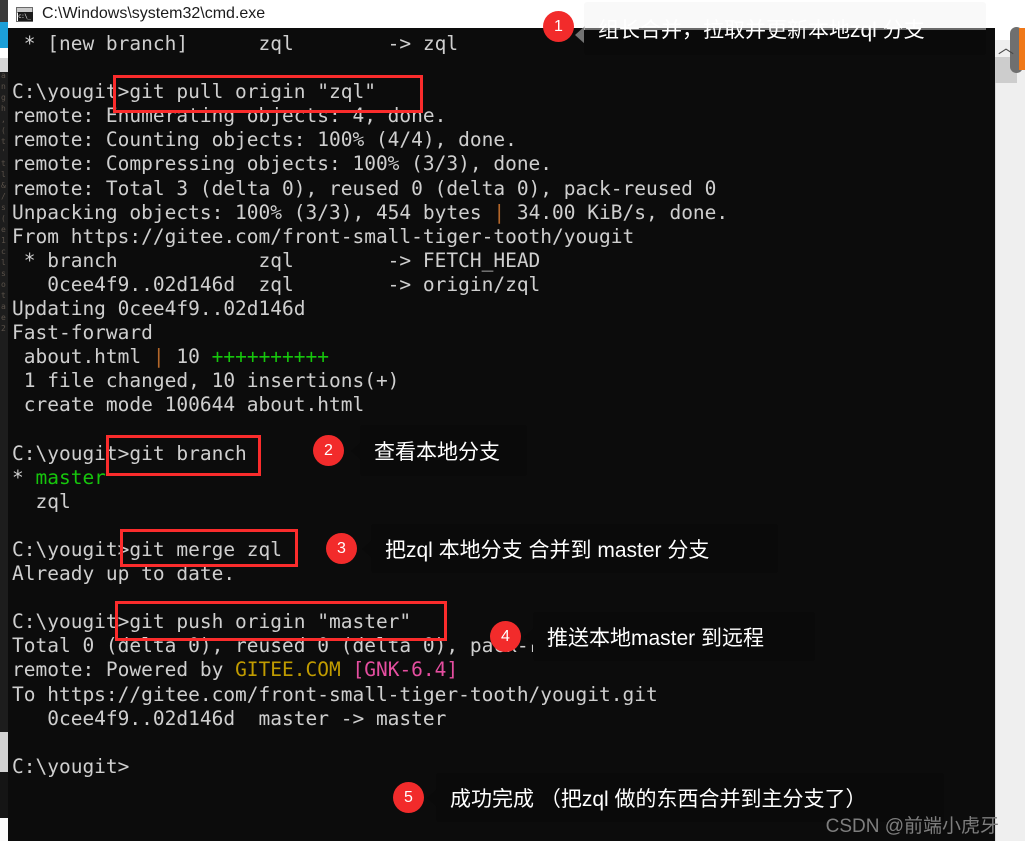  I want to click on terminal-text: C:\yougit>git merge zql, so click(147, 549).